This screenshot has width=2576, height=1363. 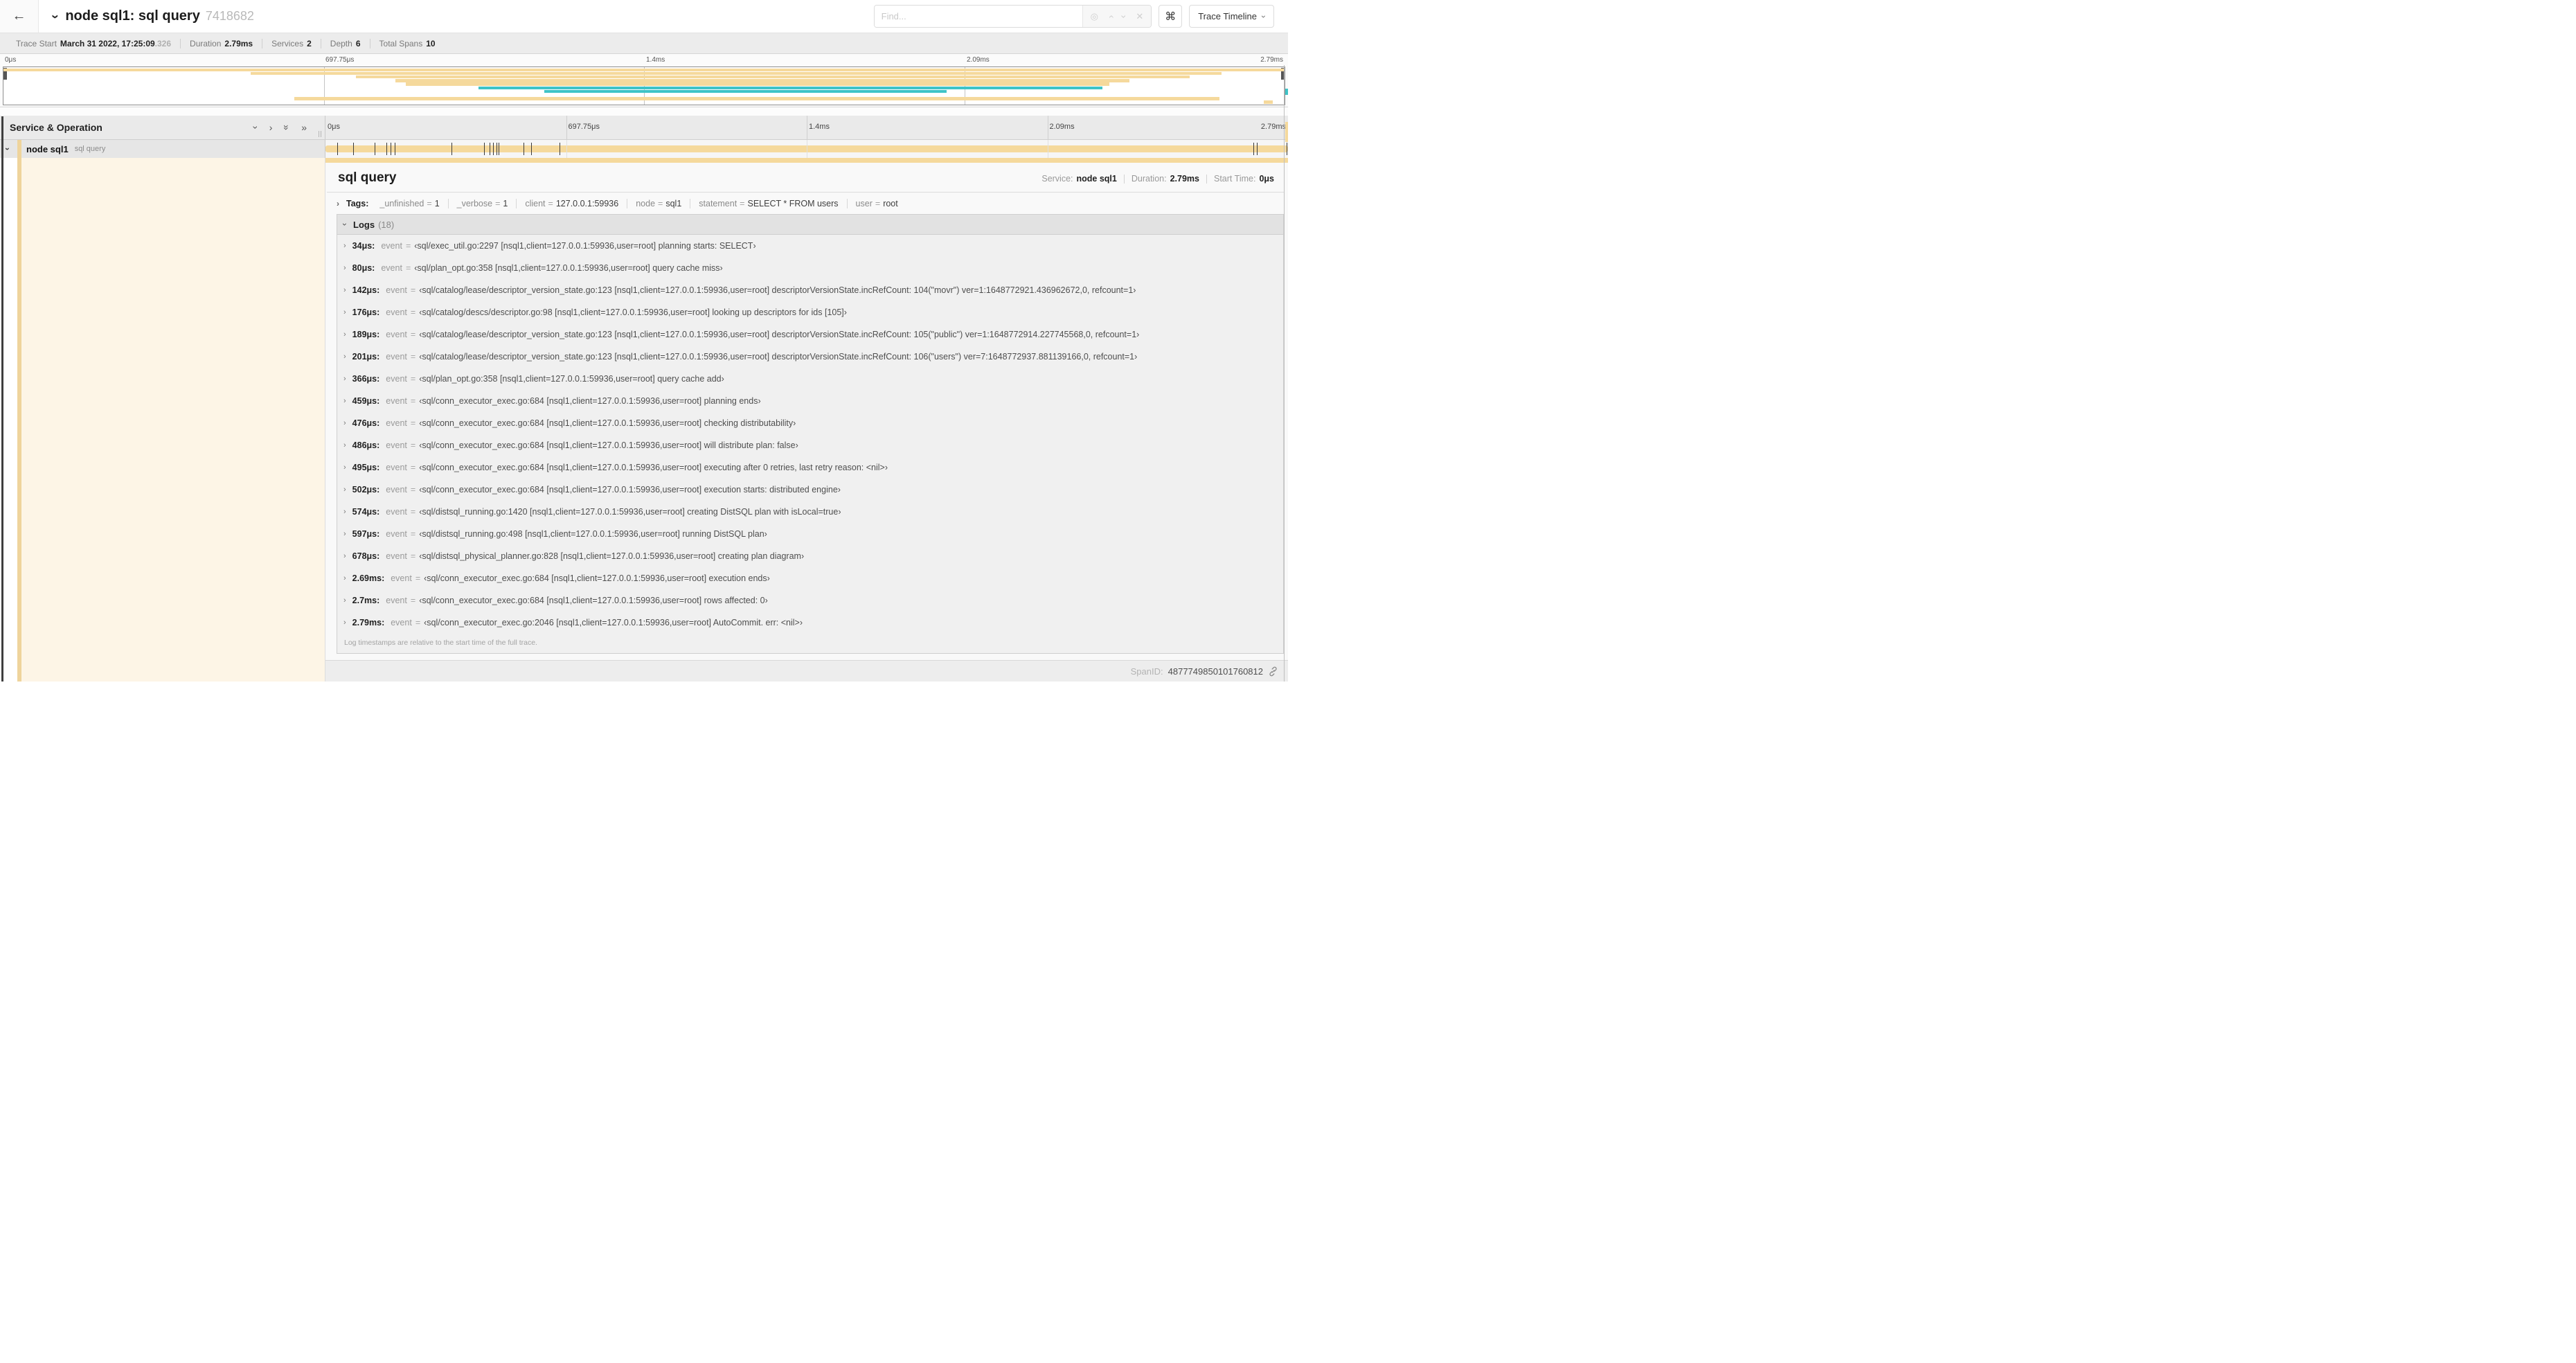 I want to click on expand-all-icon: », so click(x=304, y=127).